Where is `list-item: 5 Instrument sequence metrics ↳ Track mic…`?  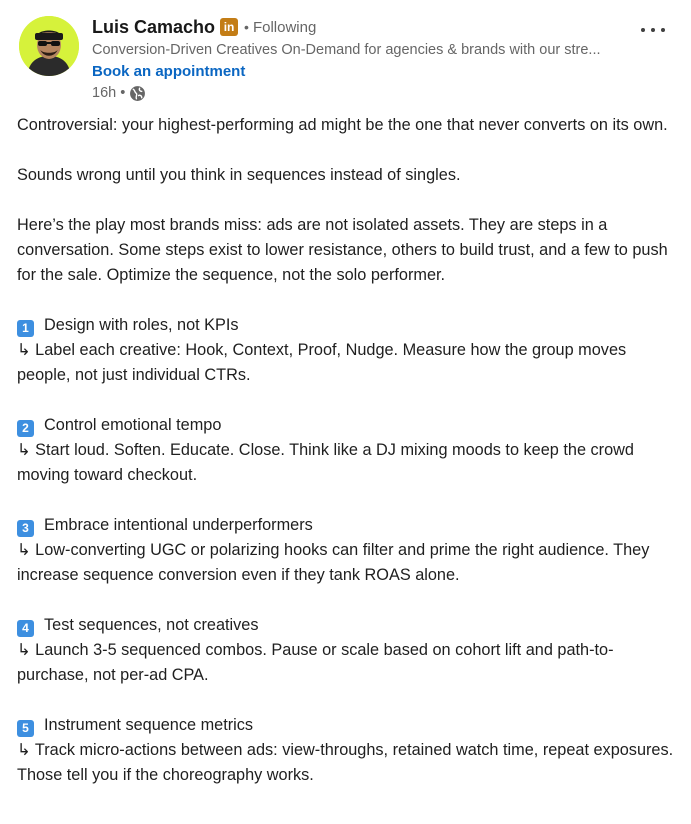 list-item: 5 Instrument sequence metrics ↳ Track mic… is located at coordinates (349, 750).